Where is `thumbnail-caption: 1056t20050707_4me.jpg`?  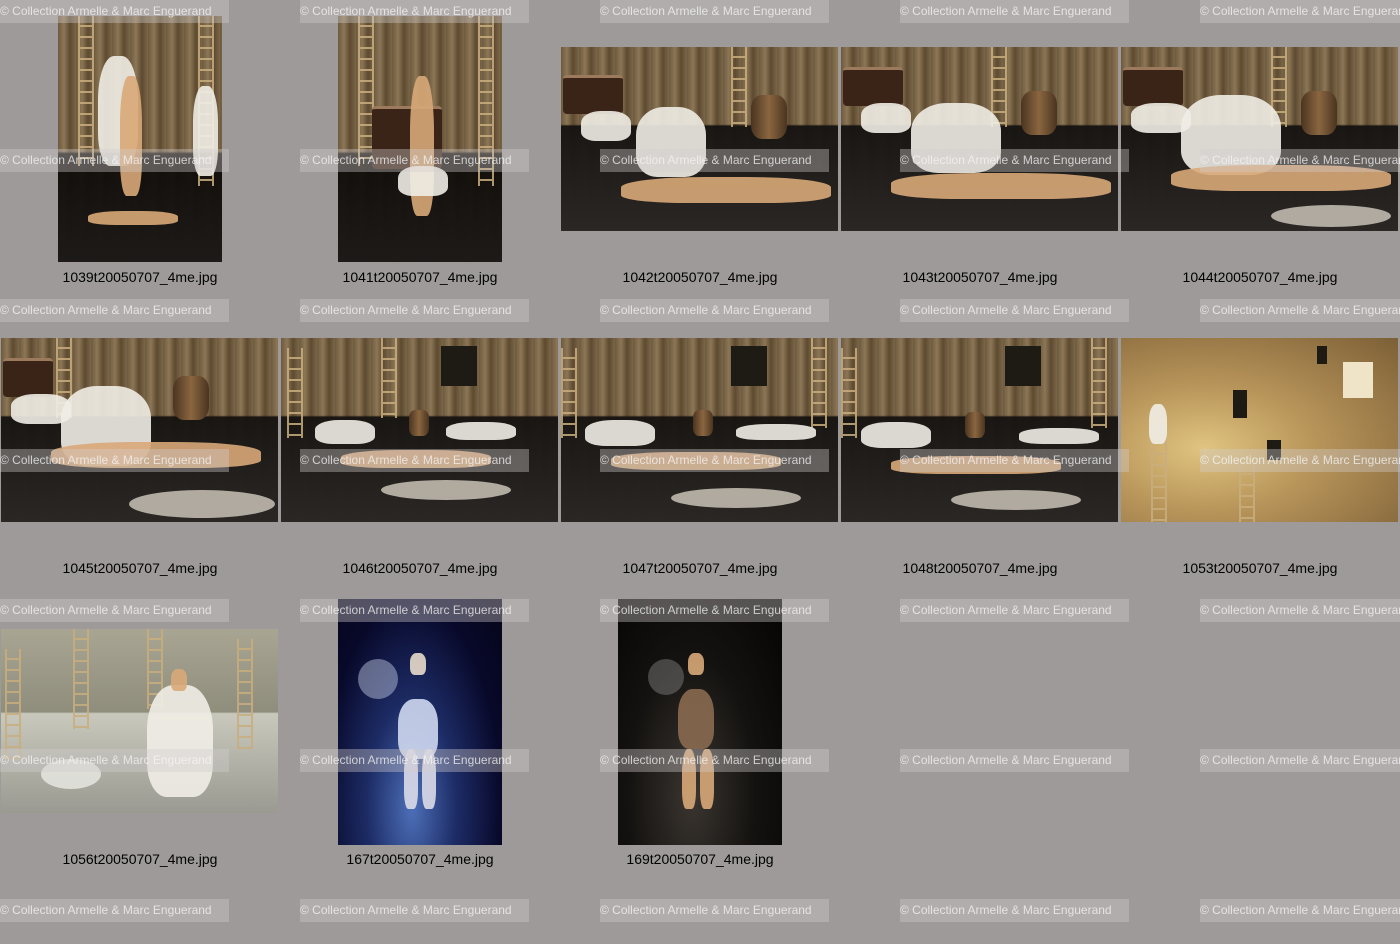 thumbnail-caption: 1056t20050707_4me.jpg is located at coordinates (140, 859).